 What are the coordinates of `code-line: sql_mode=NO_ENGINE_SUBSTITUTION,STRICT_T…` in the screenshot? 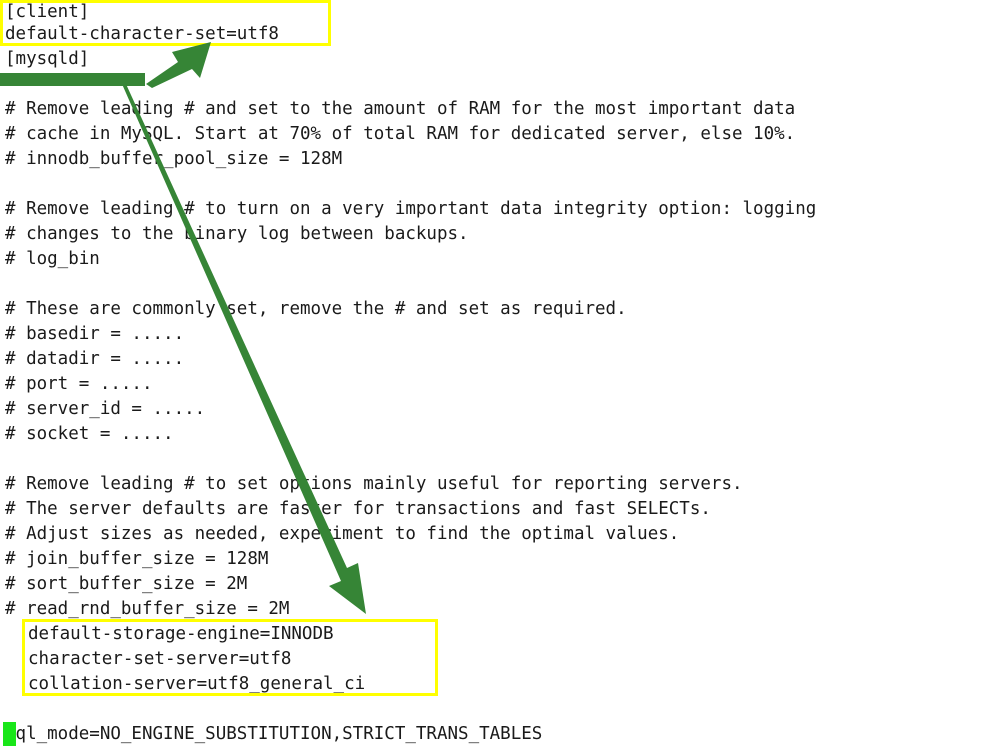 It's located at (273, 734).